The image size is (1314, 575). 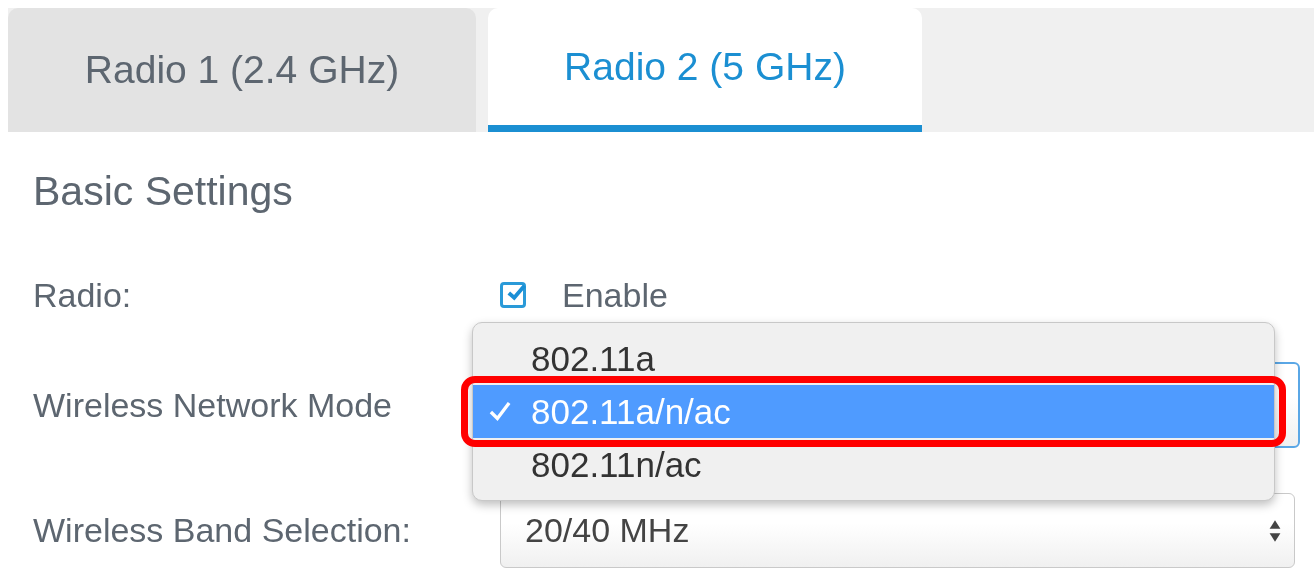 I want to click on tab: Radio 2 (5 GHz), so click(x=705, y=70).